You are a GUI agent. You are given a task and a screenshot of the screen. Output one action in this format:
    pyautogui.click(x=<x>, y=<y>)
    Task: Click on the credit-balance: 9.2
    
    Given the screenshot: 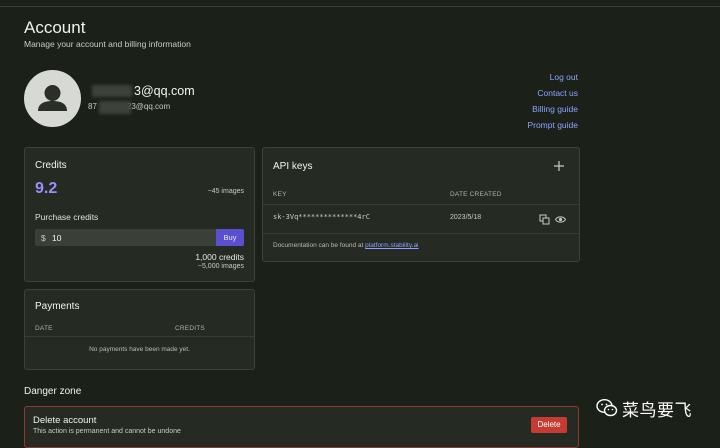 What is the action you would take?
    pyautogui.click(x=46, y=188)
    